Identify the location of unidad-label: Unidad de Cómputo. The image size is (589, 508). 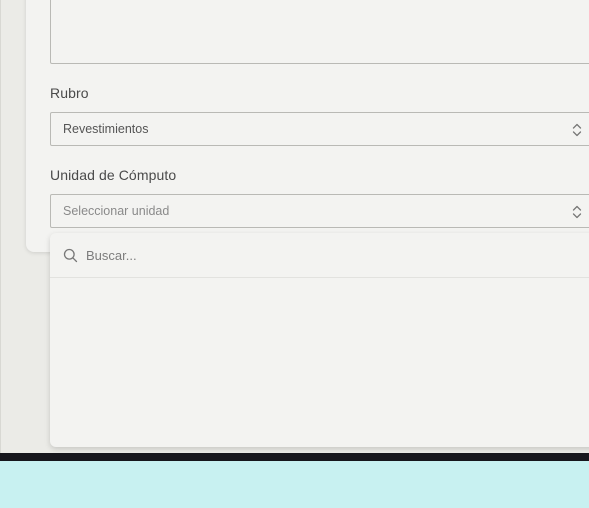
(113, 175).